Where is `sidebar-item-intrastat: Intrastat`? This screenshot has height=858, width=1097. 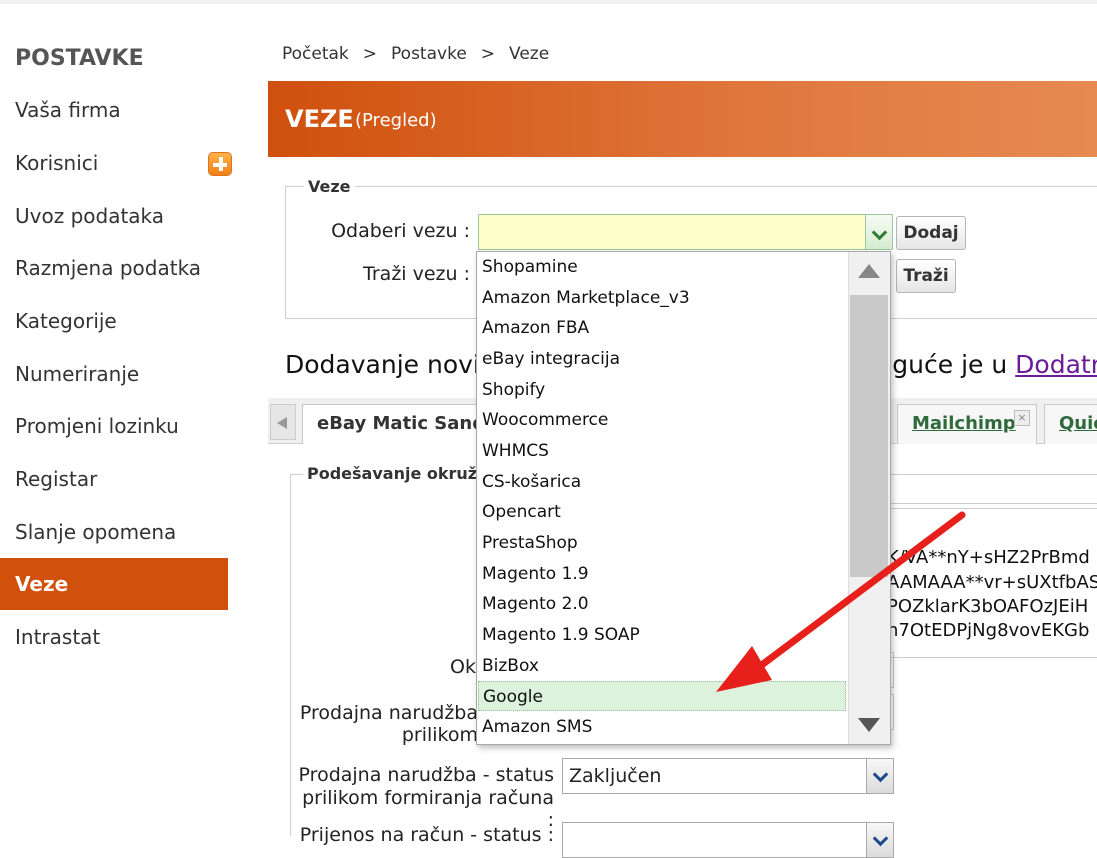 sidebar-item-intrastat: Intrastat is located at coordinates (114, 637).